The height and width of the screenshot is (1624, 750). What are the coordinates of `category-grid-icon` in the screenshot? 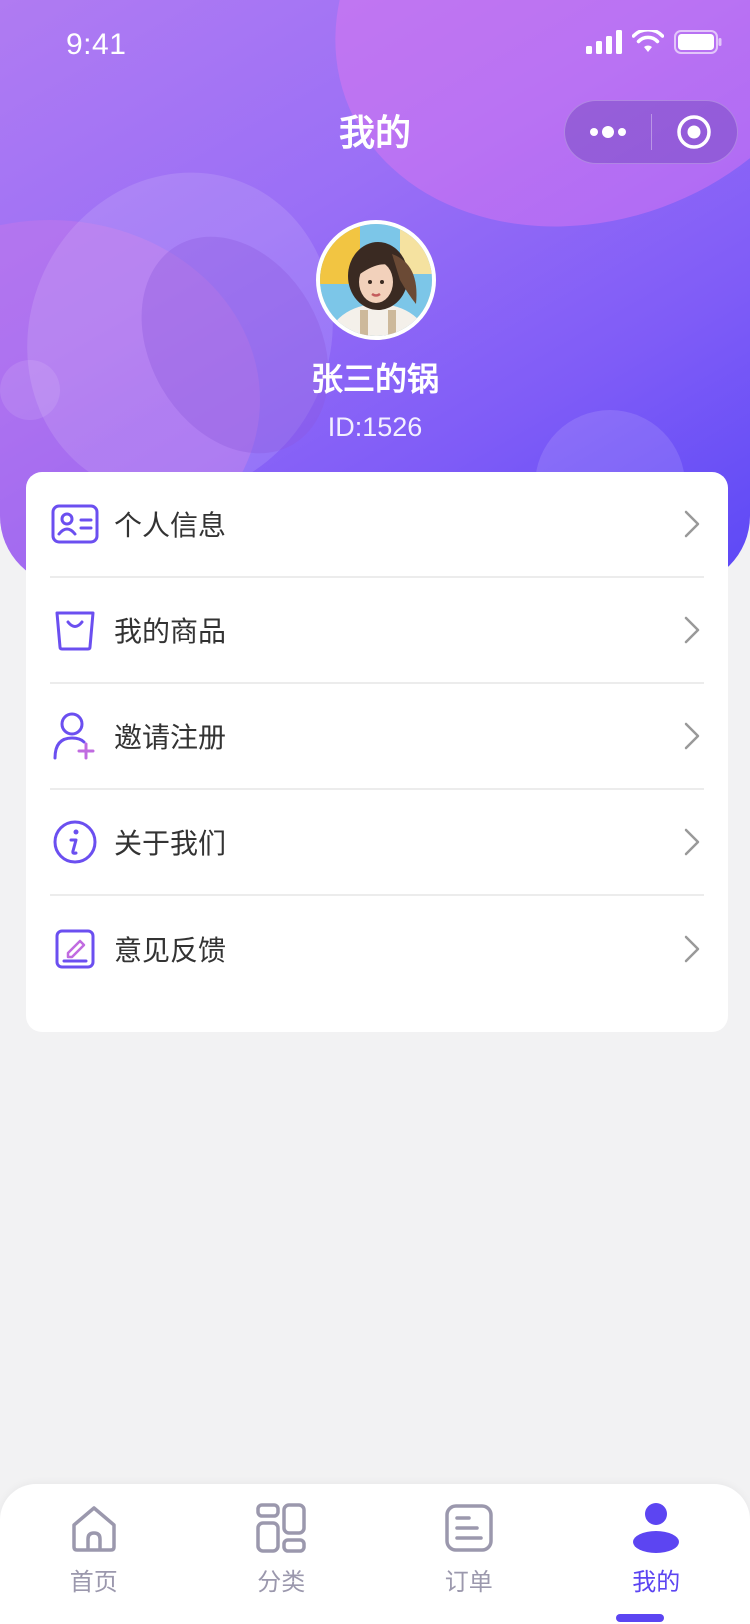 It's located at (281, 1528).